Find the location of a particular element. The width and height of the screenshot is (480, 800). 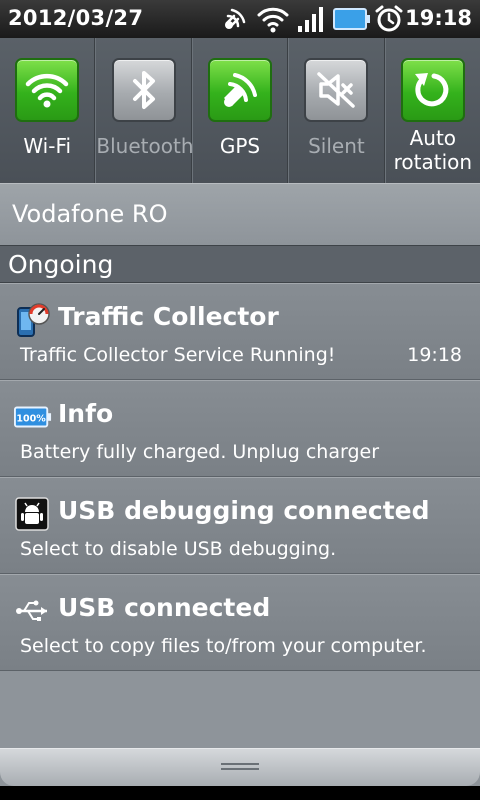

rotate-icon is located at coordinates (431, 90).